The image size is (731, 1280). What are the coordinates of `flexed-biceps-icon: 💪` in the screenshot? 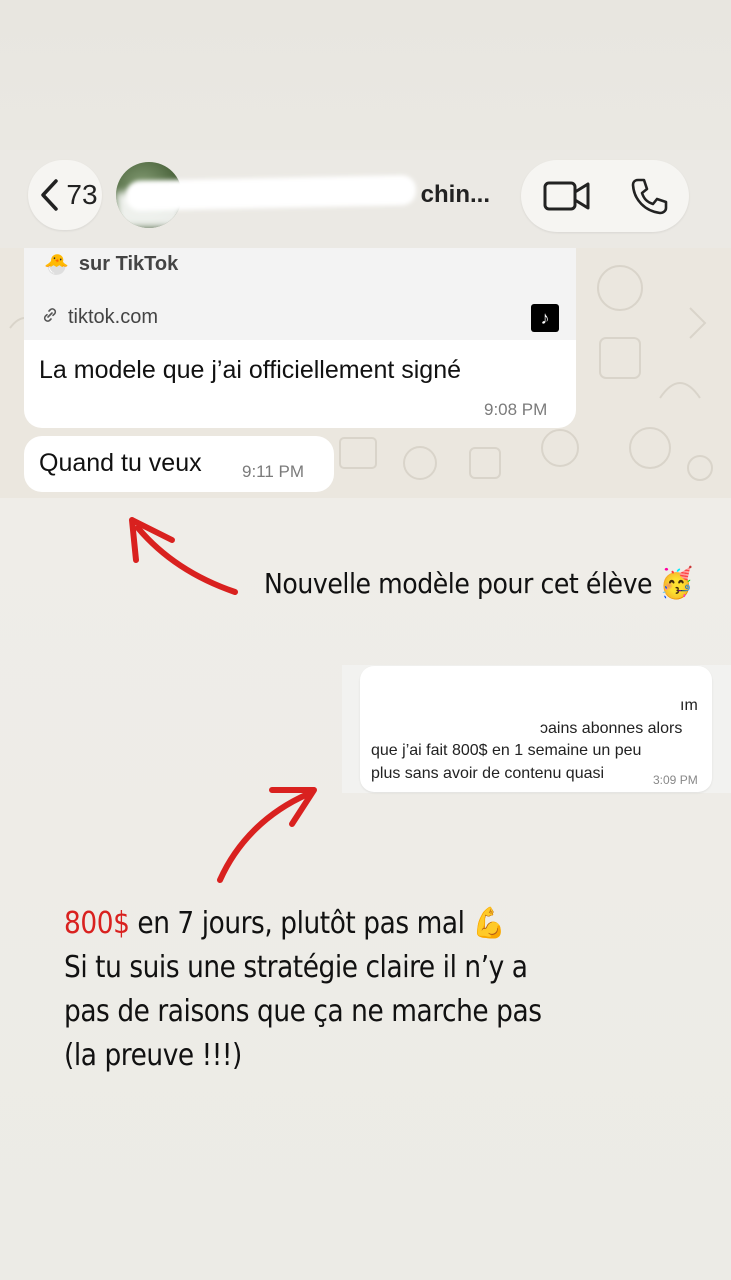 It's located at (488, 923).